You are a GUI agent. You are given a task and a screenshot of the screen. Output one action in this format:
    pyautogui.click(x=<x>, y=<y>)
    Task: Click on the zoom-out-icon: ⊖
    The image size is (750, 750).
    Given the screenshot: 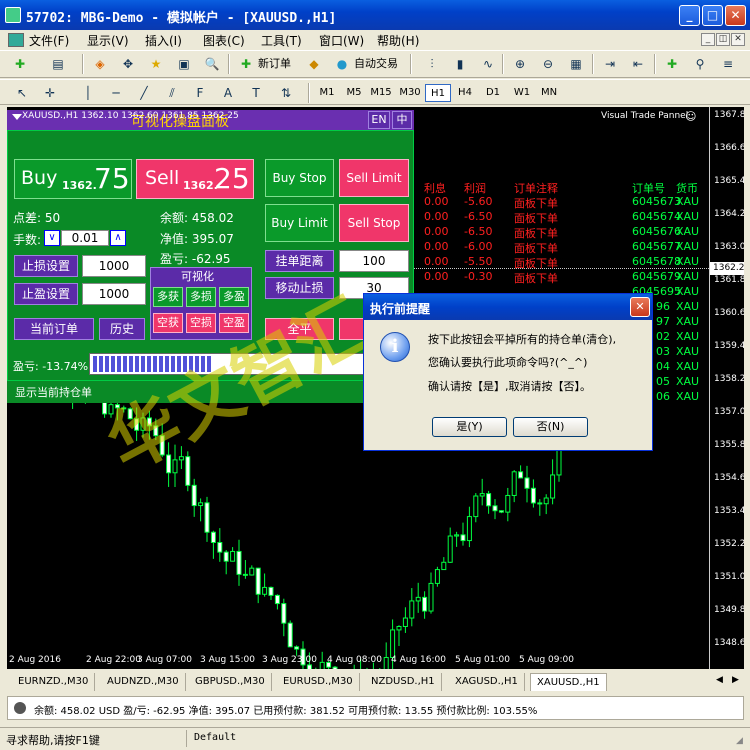 What is the action you would take?
    pyautogui.click(x=548, y=64)
    